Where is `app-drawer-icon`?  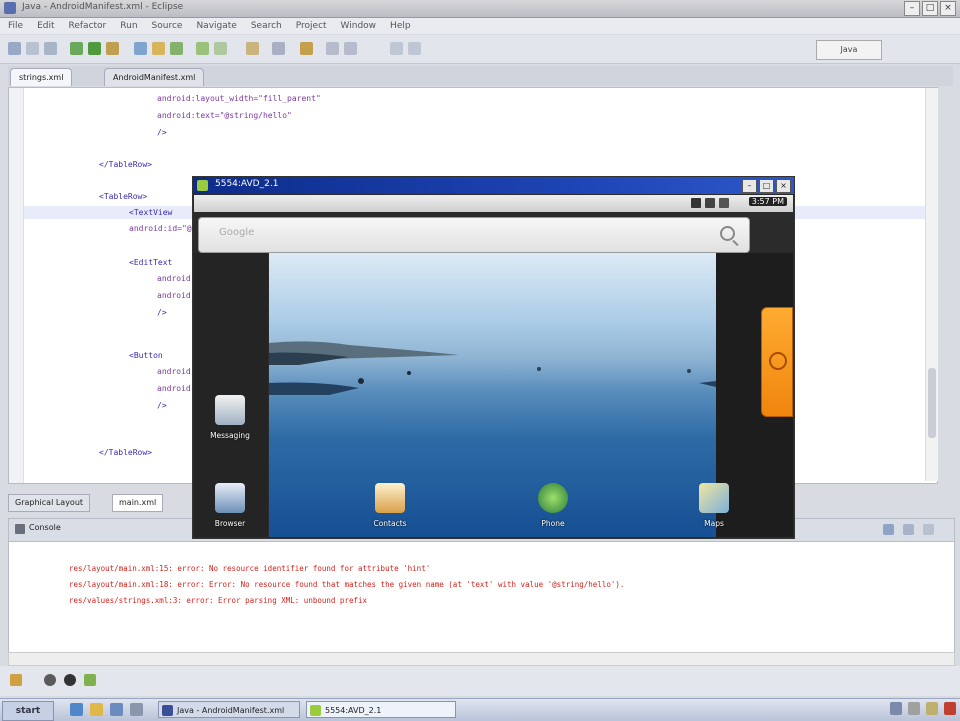 app-drawer-icon is located at coordinates (778, 361).